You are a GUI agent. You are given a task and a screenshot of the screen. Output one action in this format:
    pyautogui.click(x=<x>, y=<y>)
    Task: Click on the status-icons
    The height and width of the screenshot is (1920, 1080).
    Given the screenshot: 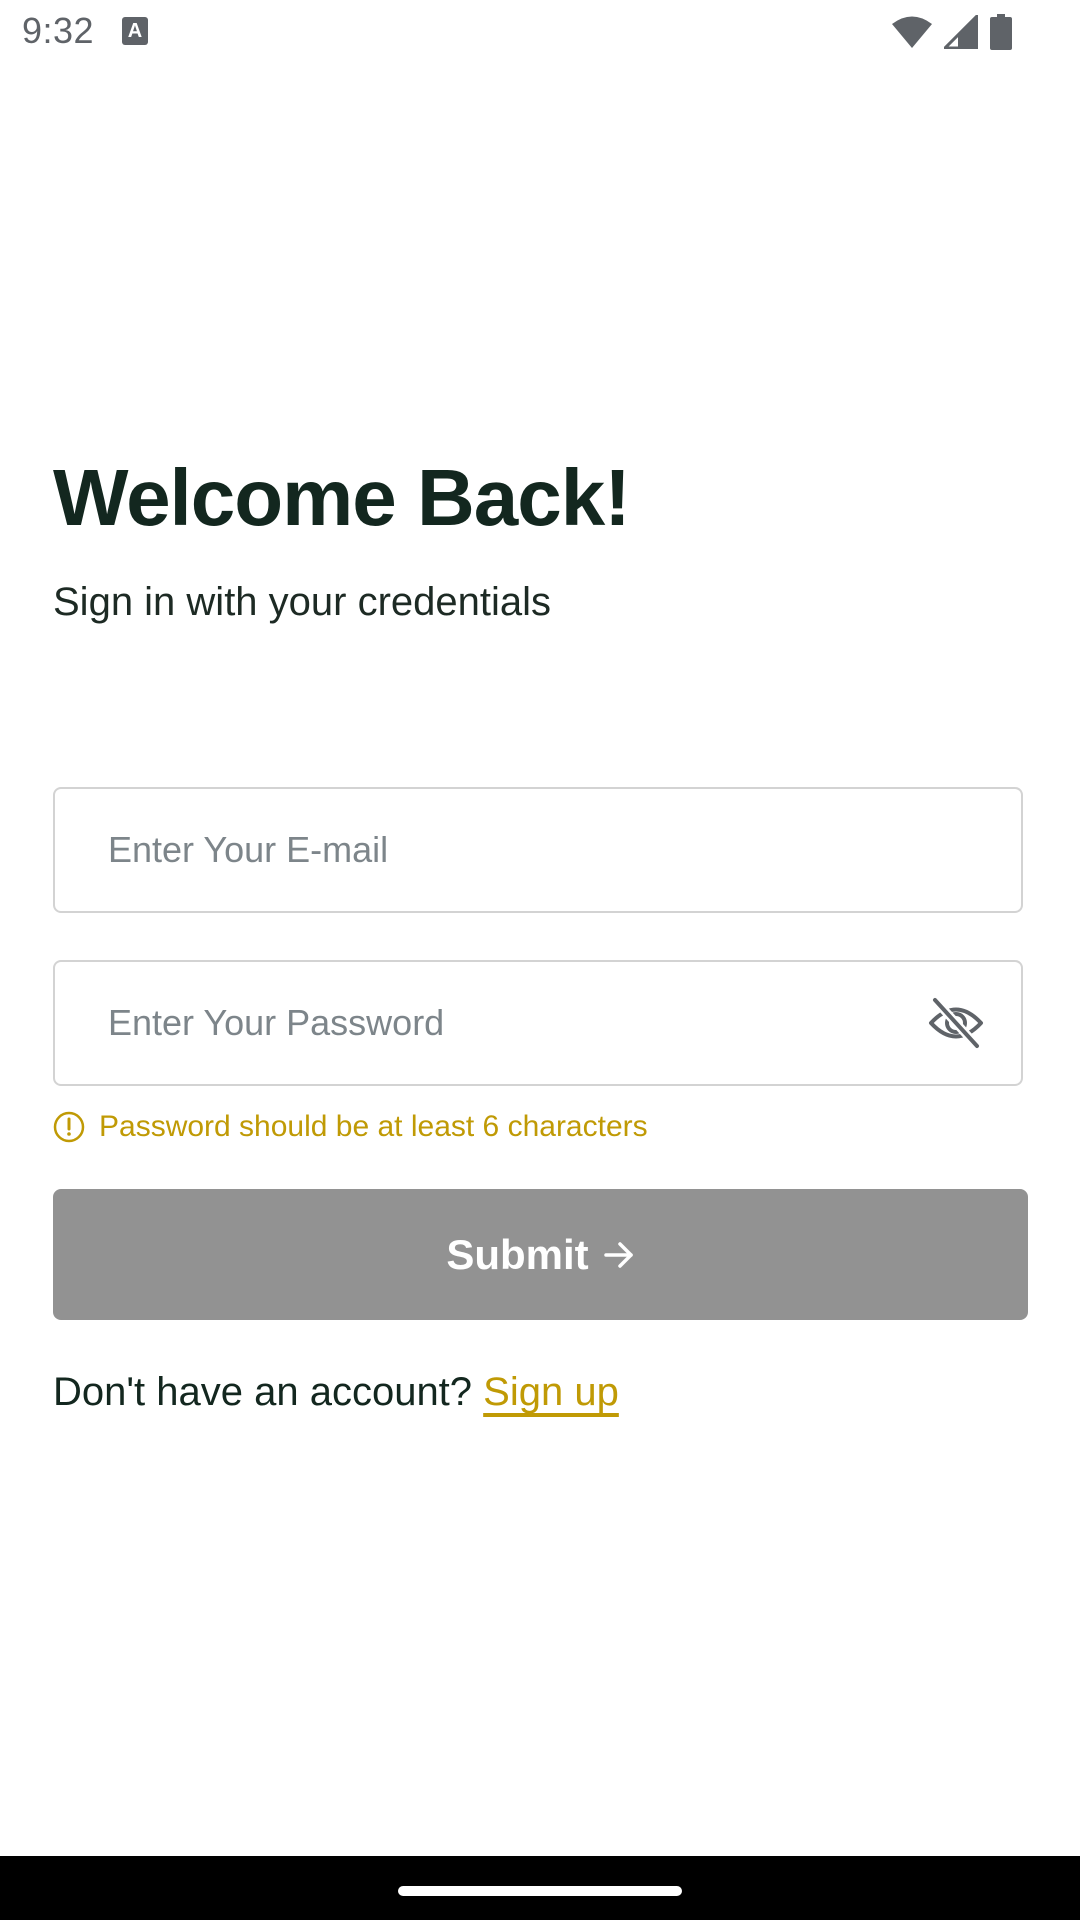 What is the action you would take?
    pyautogui.click(x=952, y=32)
    